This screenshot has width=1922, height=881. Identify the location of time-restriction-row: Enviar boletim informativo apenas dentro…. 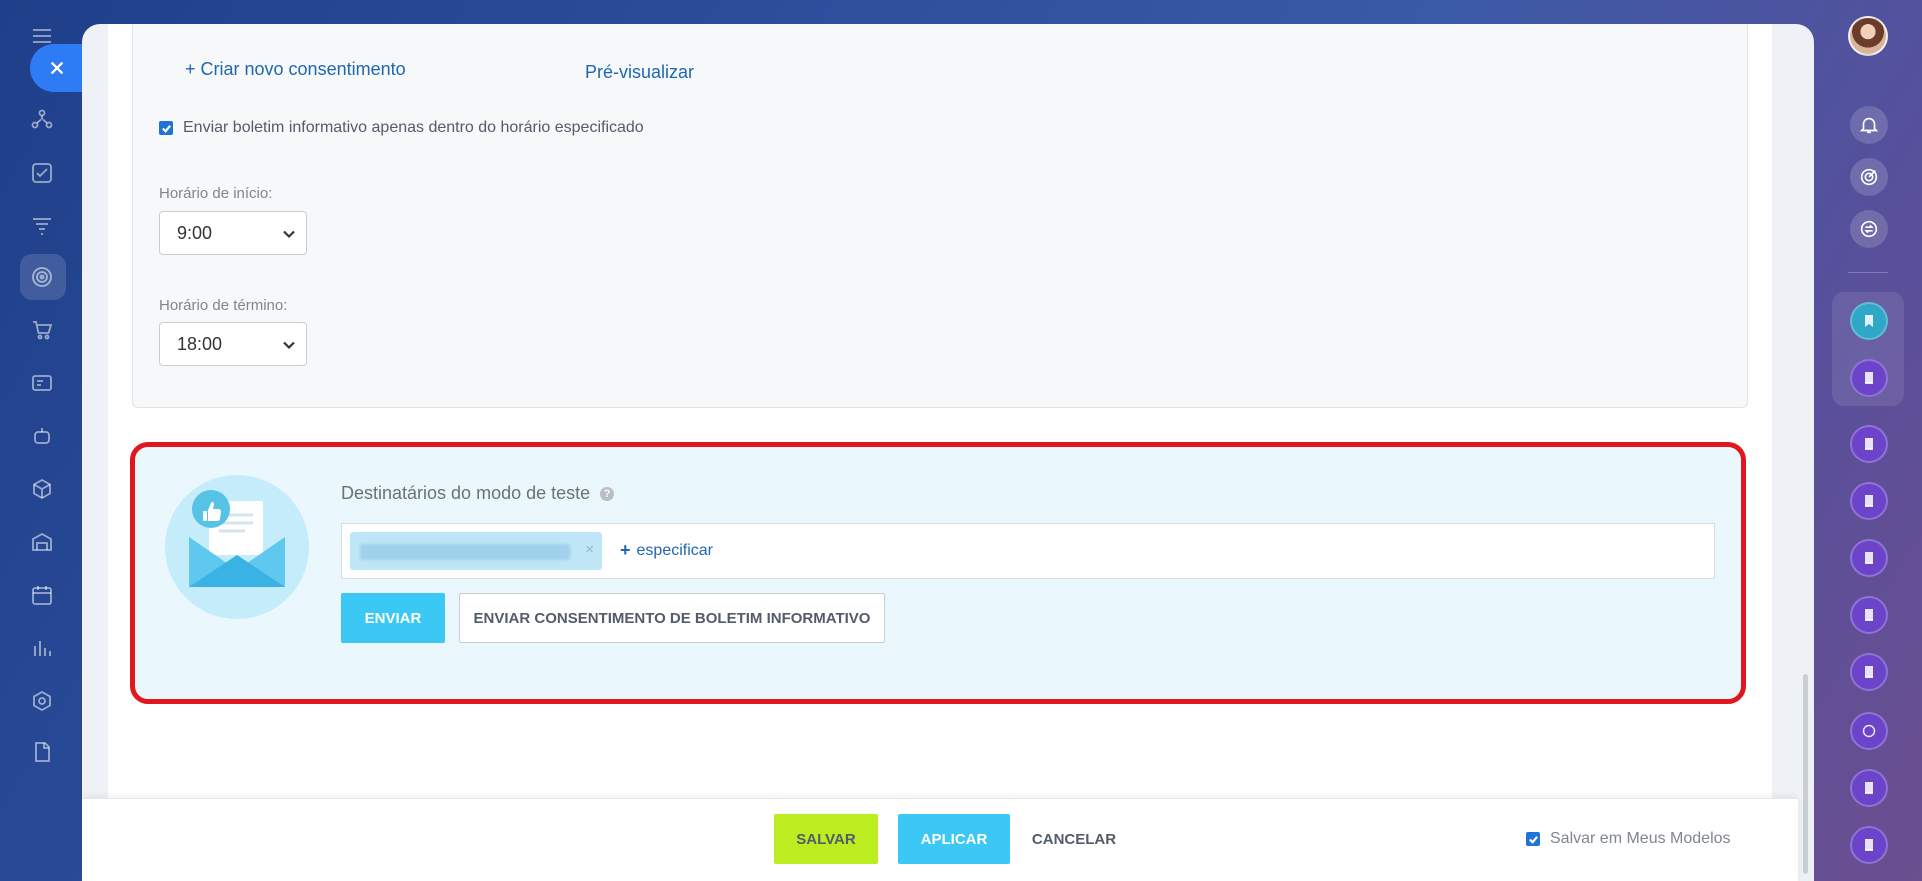
(401, 128).